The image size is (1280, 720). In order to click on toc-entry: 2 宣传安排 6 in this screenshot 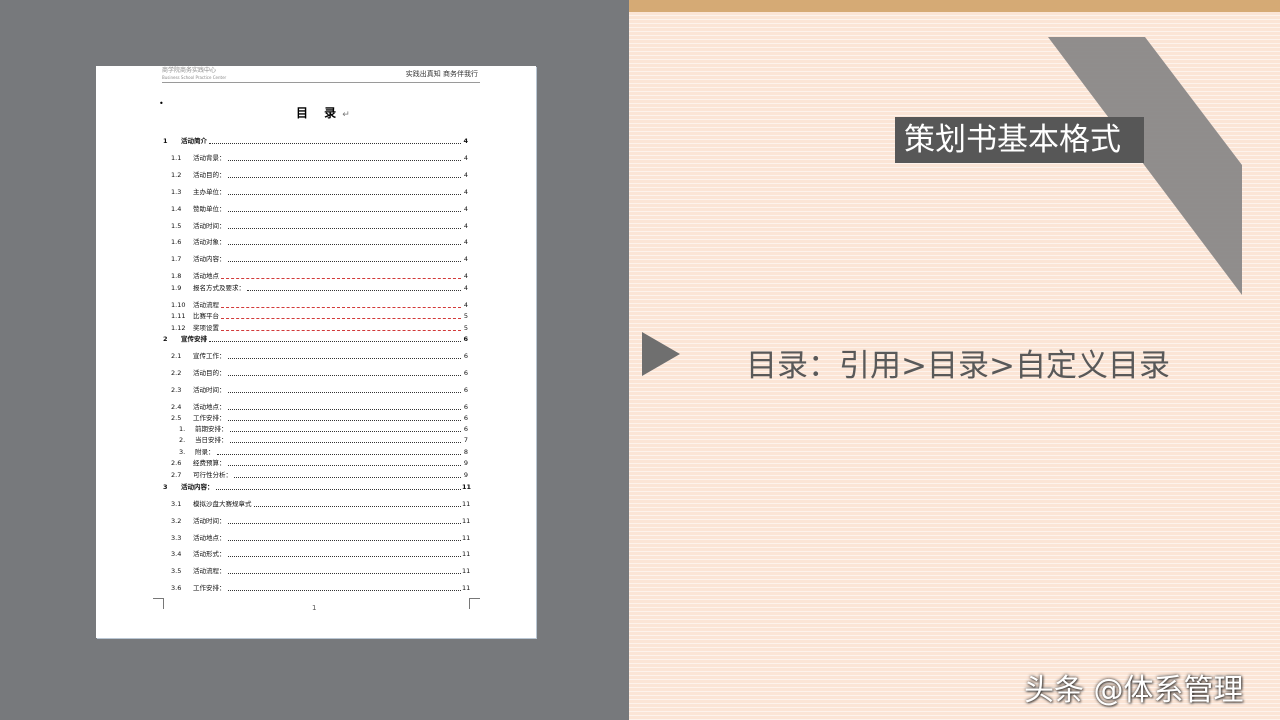, I will do `click(315, 339)`.